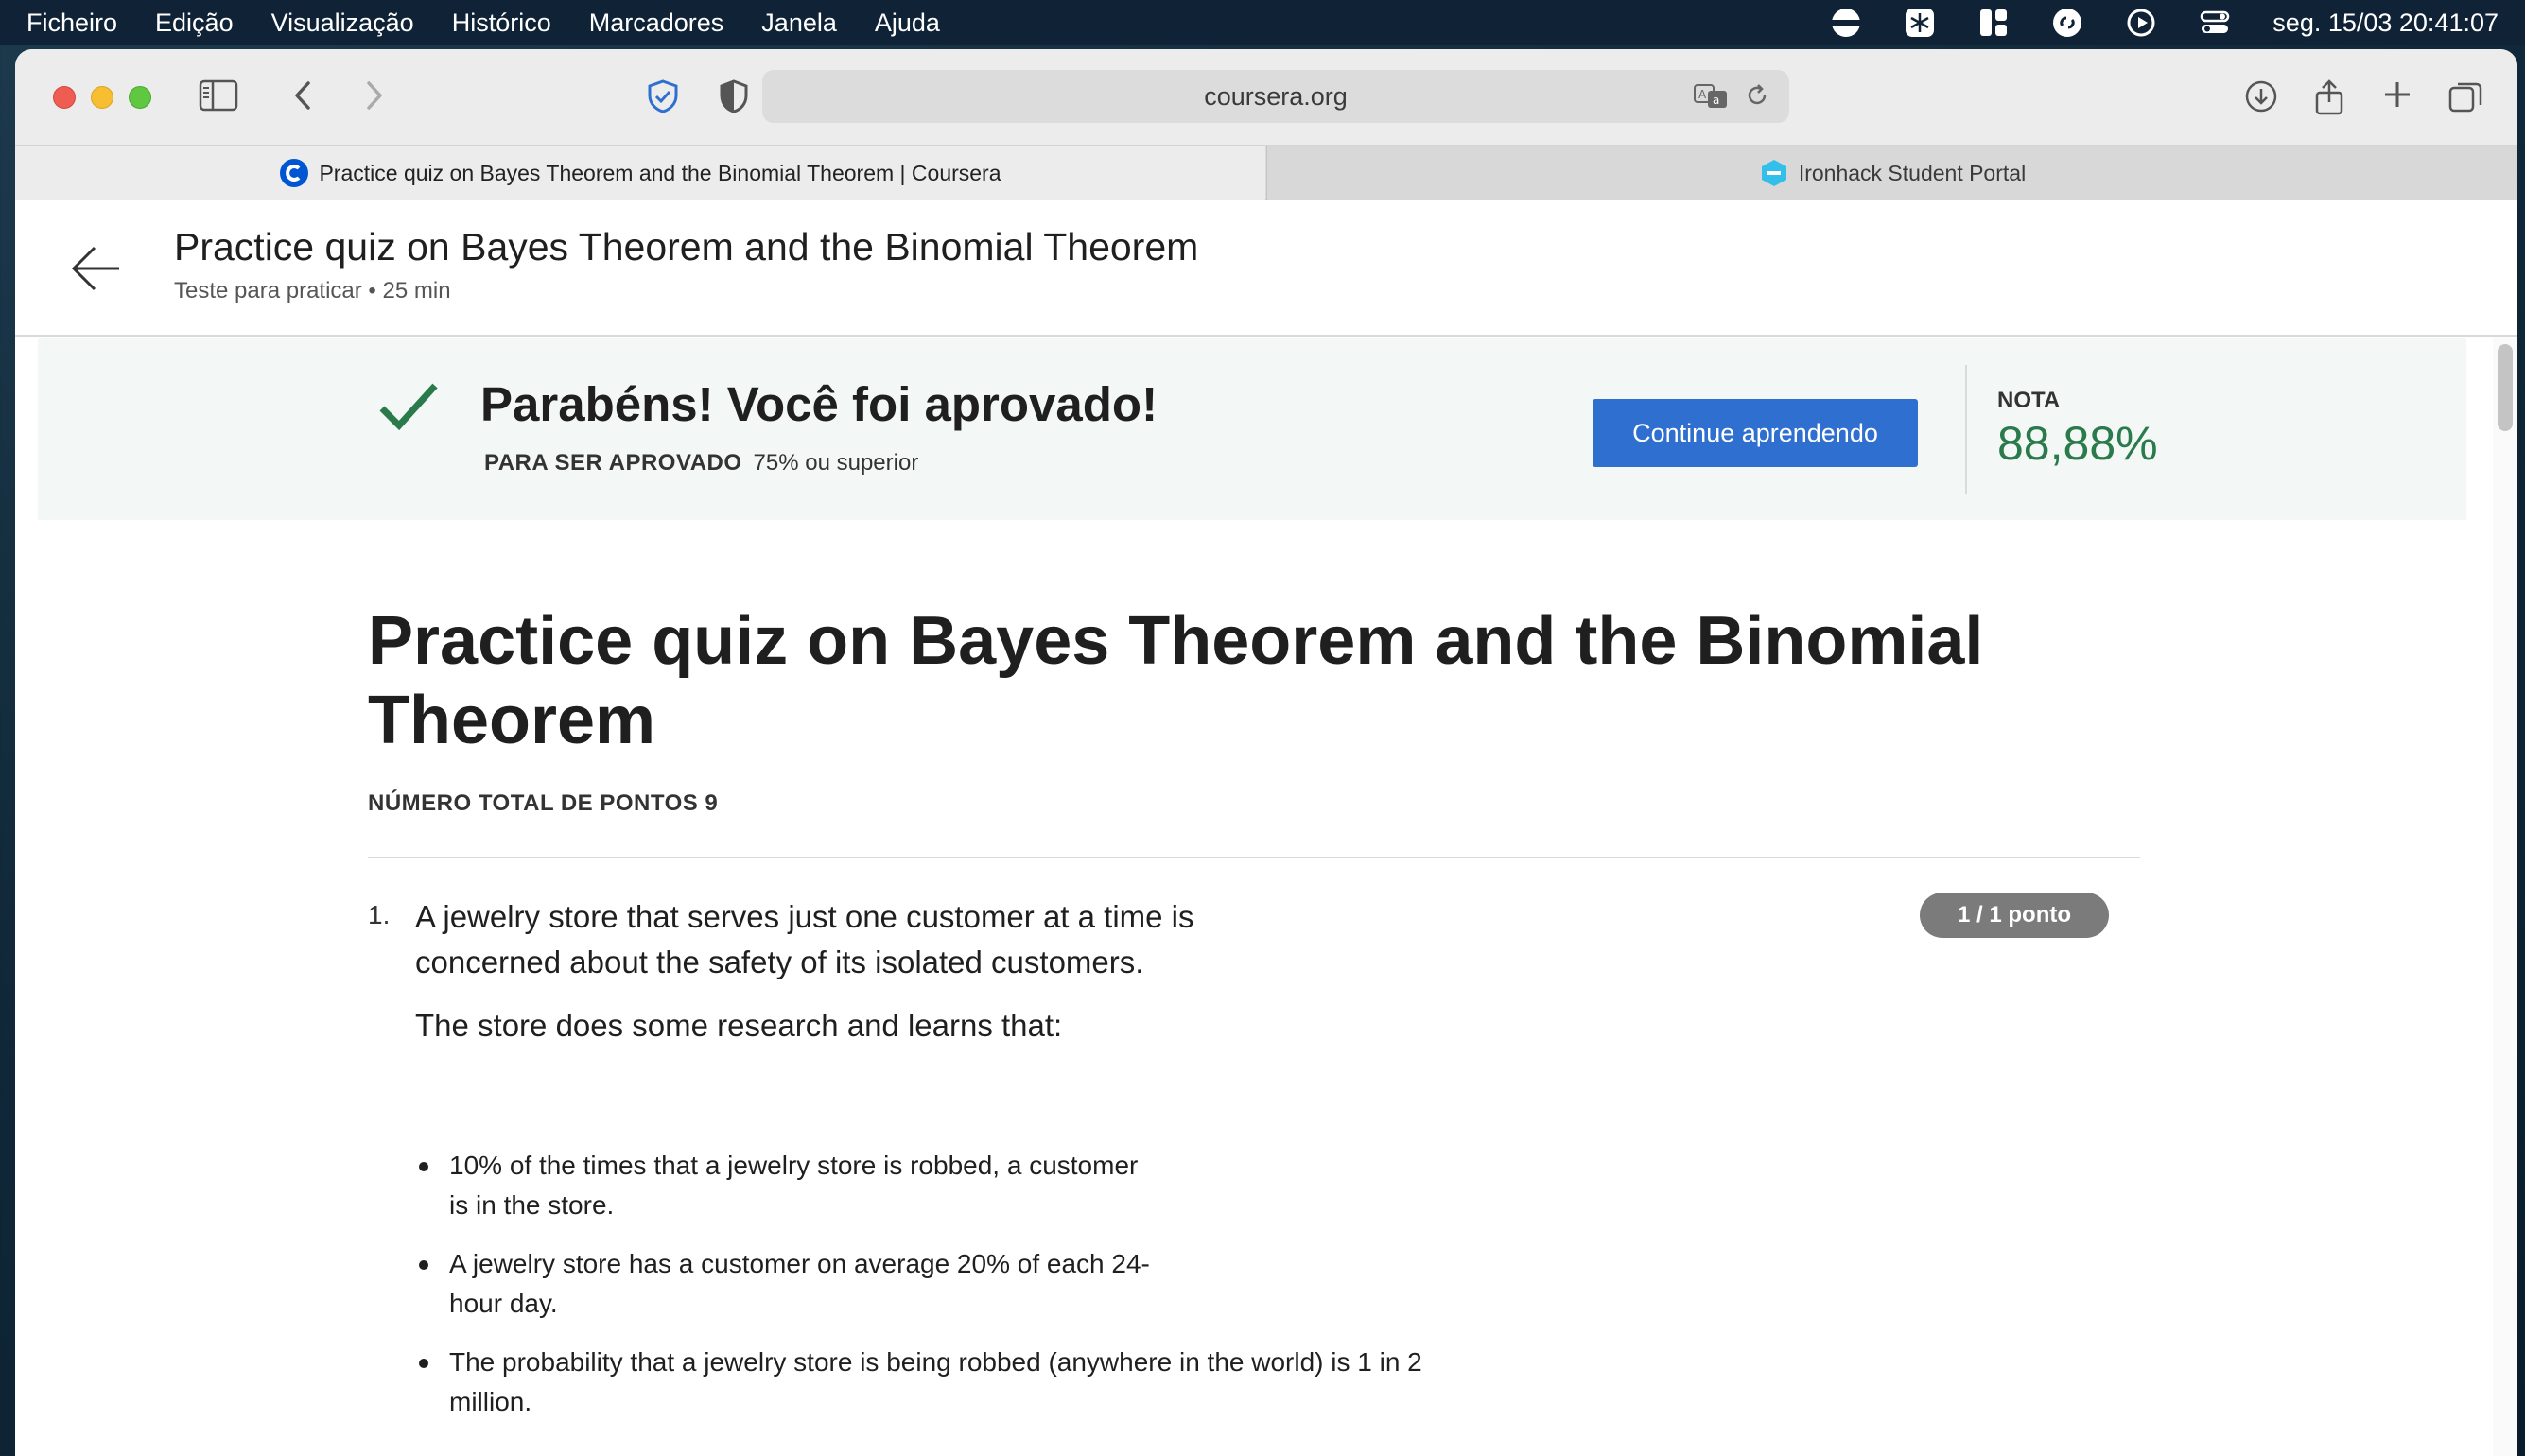 The height and width of the screenshot is (1456, 2525). What do you see at coordinates (1774, 173) in the screenshot?
I see `ironhack-icon` at bounding box center [1774, 173].